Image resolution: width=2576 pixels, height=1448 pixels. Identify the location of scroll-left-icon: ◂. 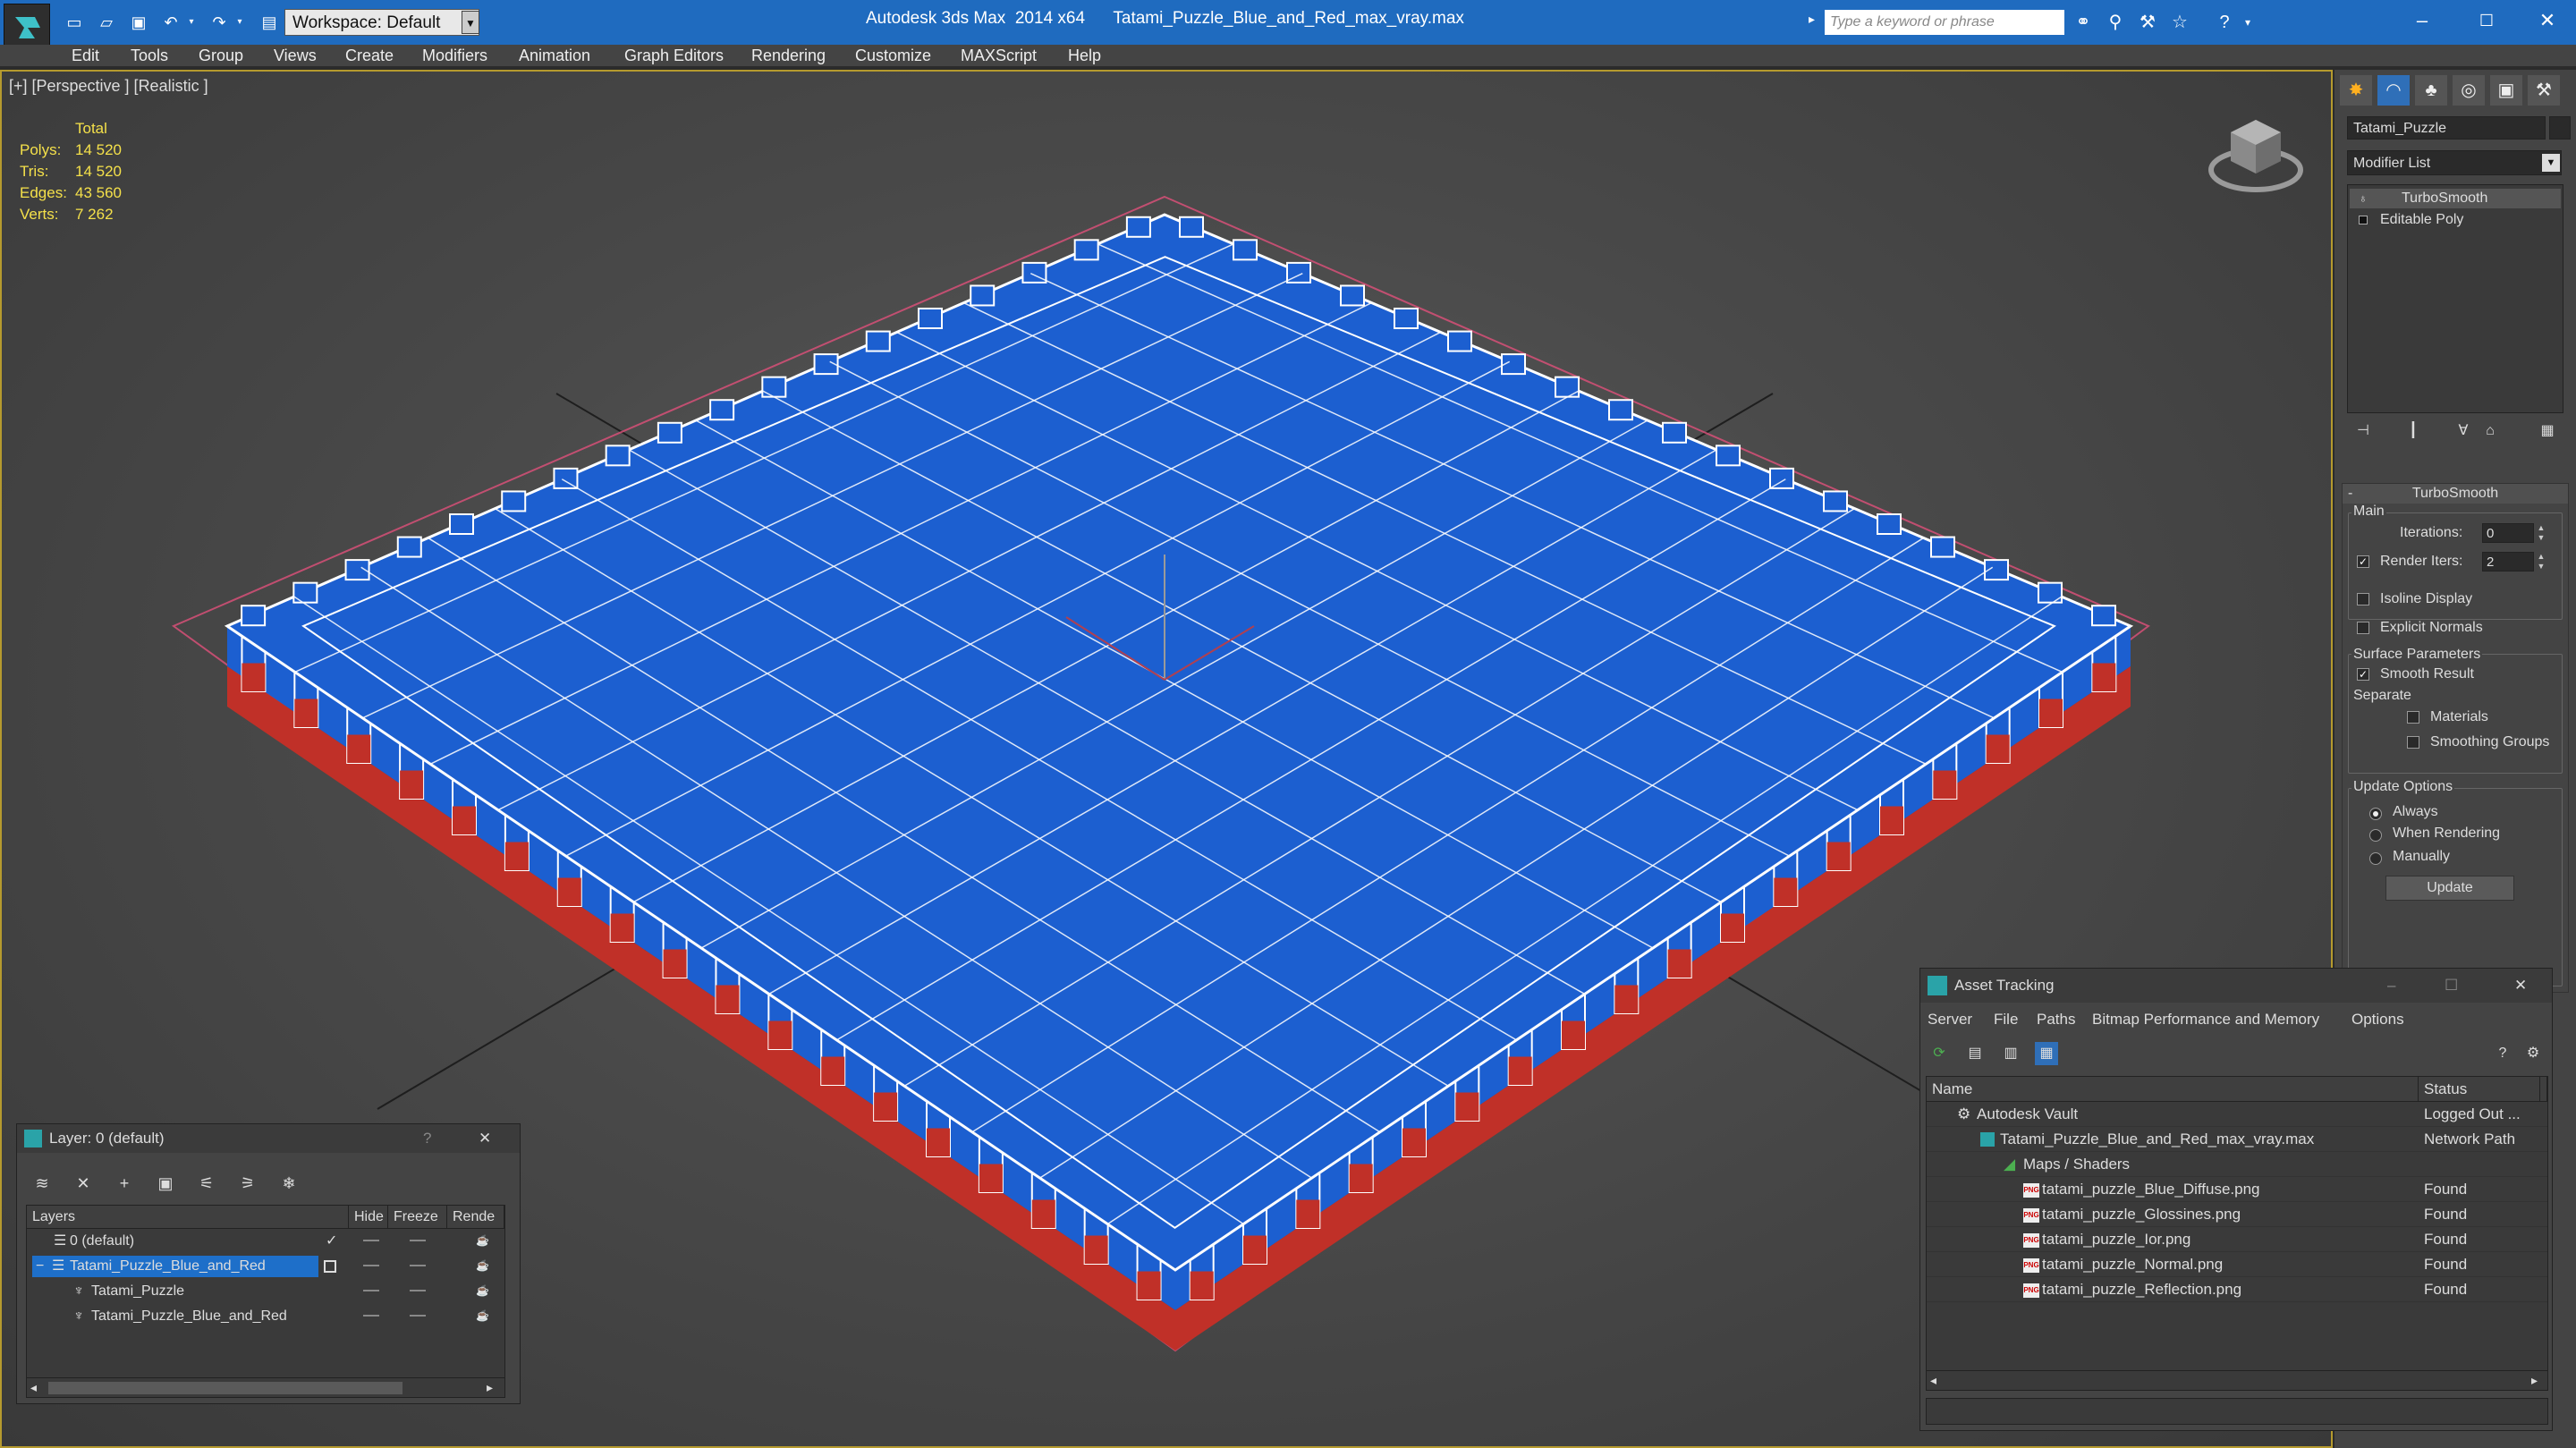
(1933, 1380).